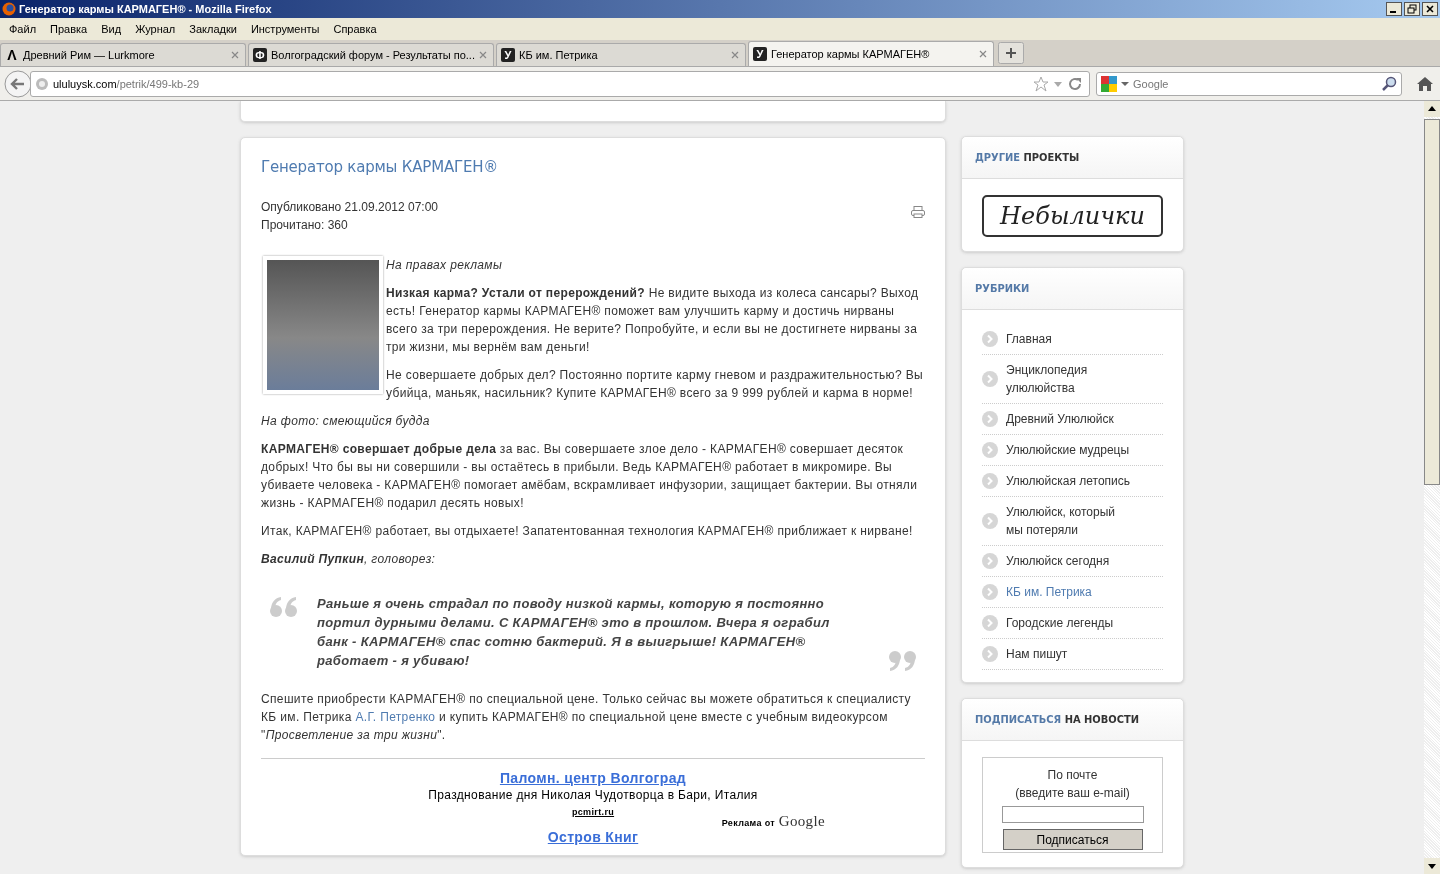  I want to click on menu-item: Инструменты, so click(285, 29).